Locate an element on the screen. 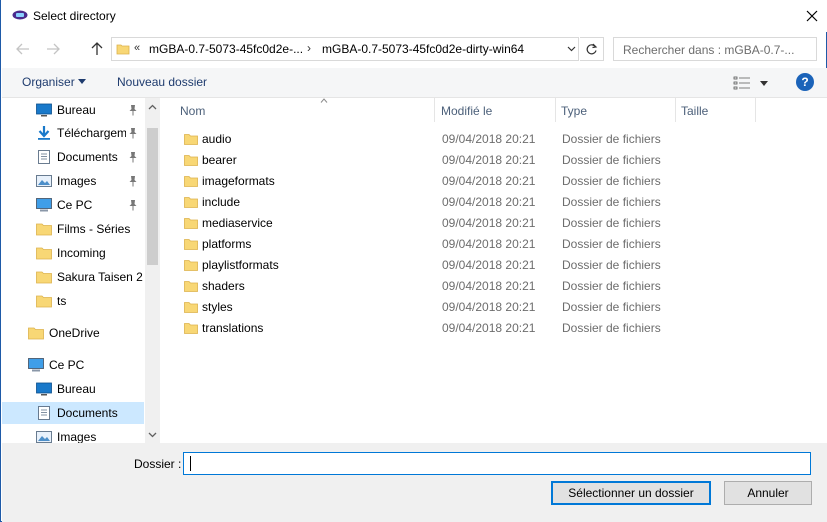 The width and height of the screenshot is (827, 522). file-name: bearer is located at coordinates (219, 160).